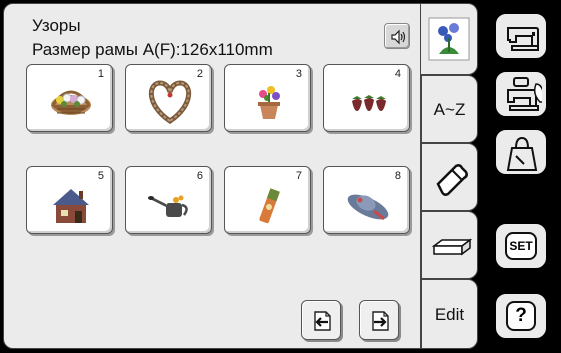 The height and width of the screenshot is (353, 561). I want to click on sound-button, so click(397, 36).